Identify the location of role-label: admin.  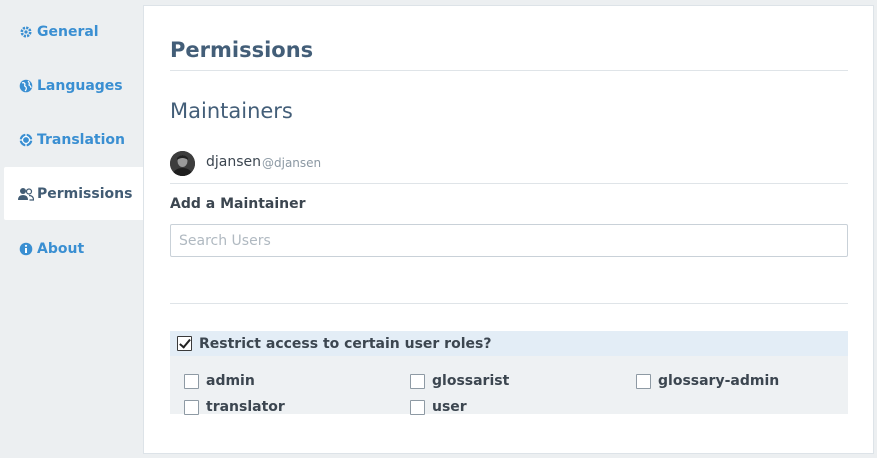
(230, 381).